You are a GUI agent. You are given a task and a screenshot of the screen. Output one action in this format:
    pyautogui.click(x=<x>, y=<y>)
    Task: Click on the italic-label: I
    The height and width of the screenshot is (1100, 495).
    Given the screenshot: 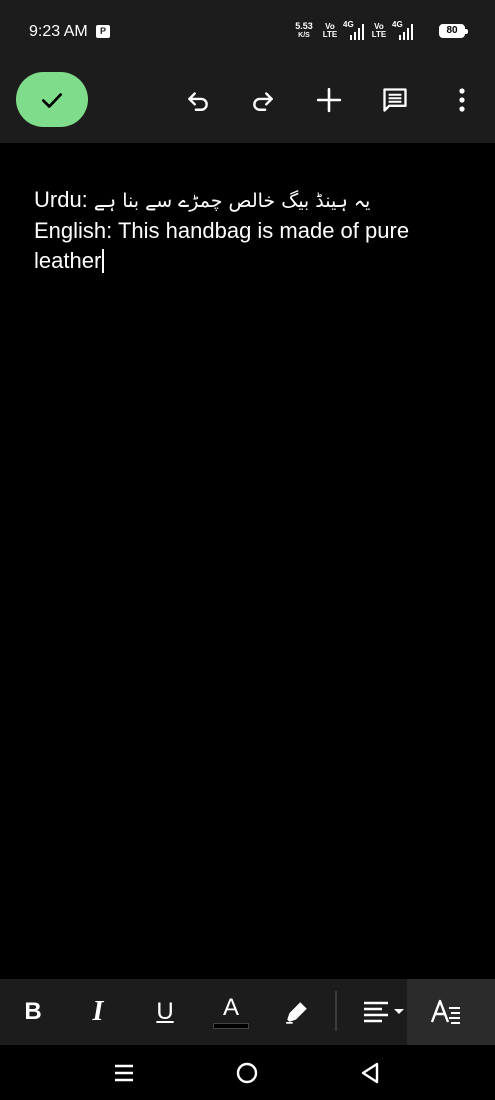 What is the action you would take?
    pyautogui.click(x=98, y=1011)
    